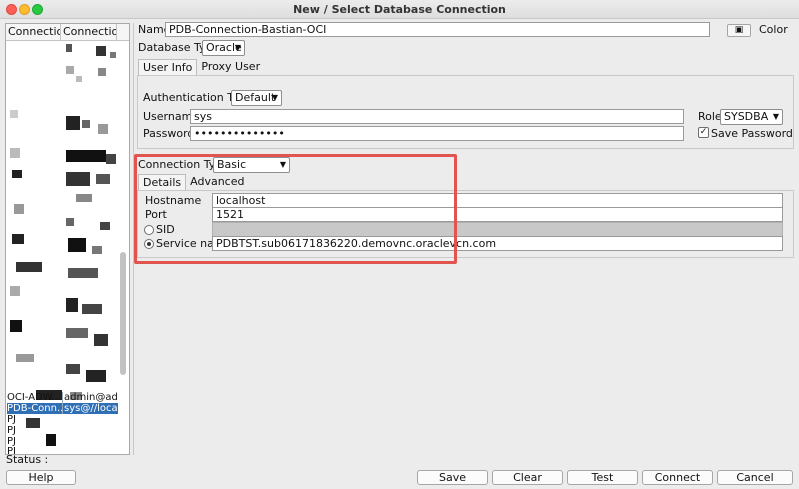  Describe the element at coordinates (602, 477) in the screenshot. I see `test-button: Test` at that location.